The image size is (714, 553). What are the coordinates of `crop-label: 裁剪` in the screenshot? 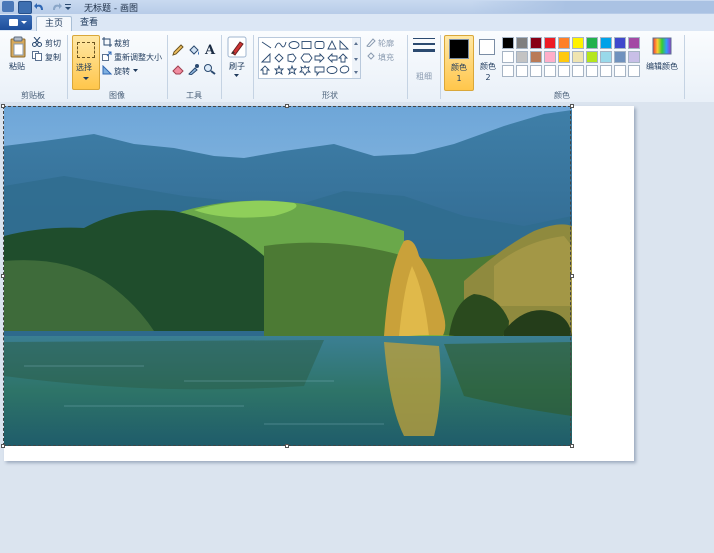 It's located at (122, 43).